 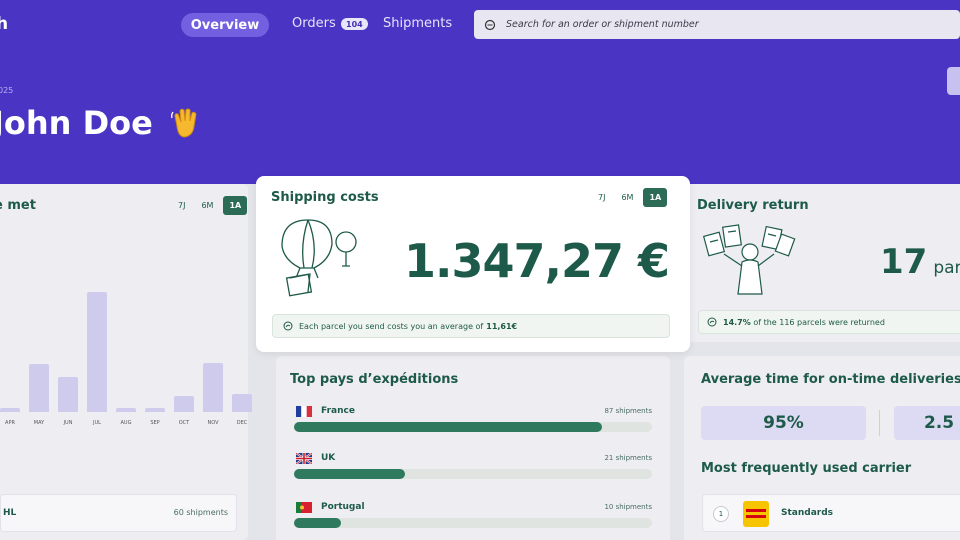 I want to click on balloon-parcel-icon, so click(x=319, y=258).